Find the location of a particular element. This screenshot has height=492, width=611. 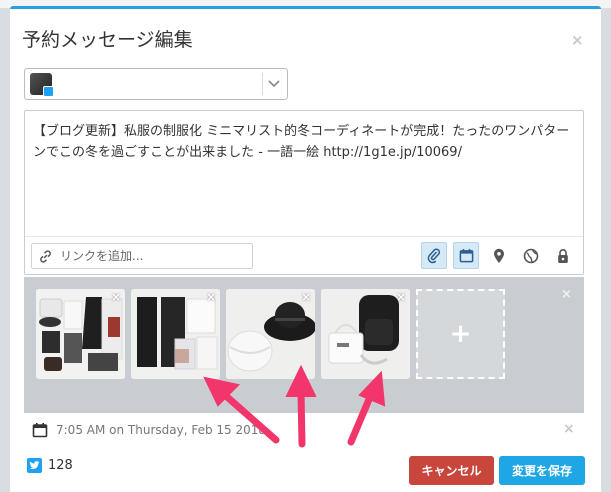

attachment-icon is located at coordinates (434, 255).